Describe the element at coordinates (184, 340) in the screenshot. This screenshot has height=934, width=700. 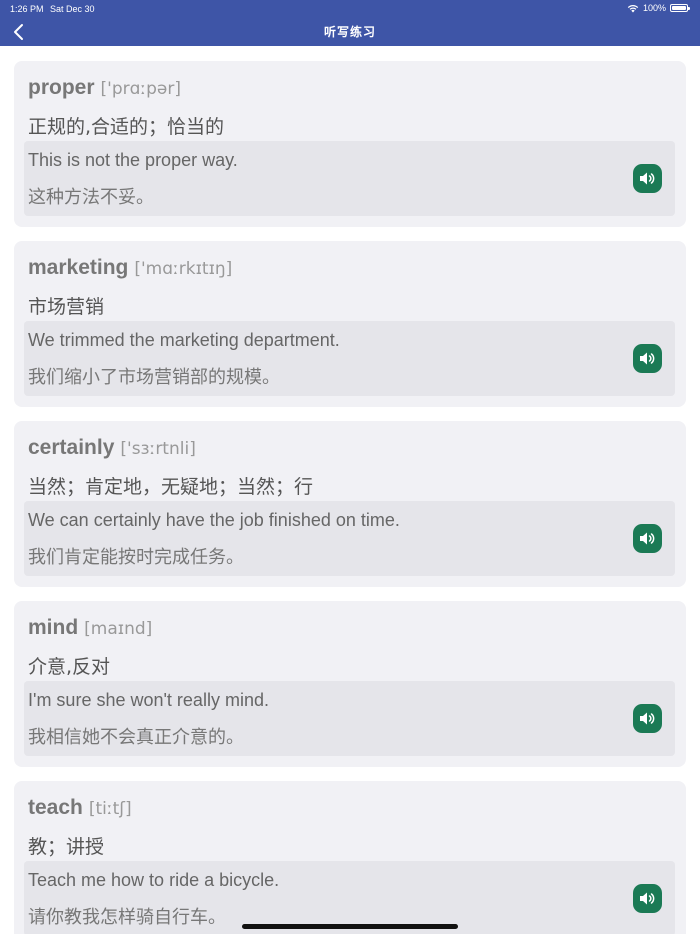
I see `example-sentence-en: We trimmed the marketing department.` at that location.